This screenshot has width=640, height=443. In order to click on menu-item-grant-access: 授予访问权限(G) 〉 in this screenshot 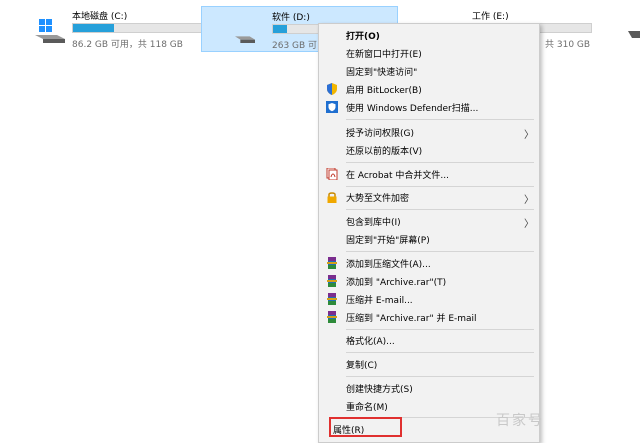, I will do `click(429, 132)`.